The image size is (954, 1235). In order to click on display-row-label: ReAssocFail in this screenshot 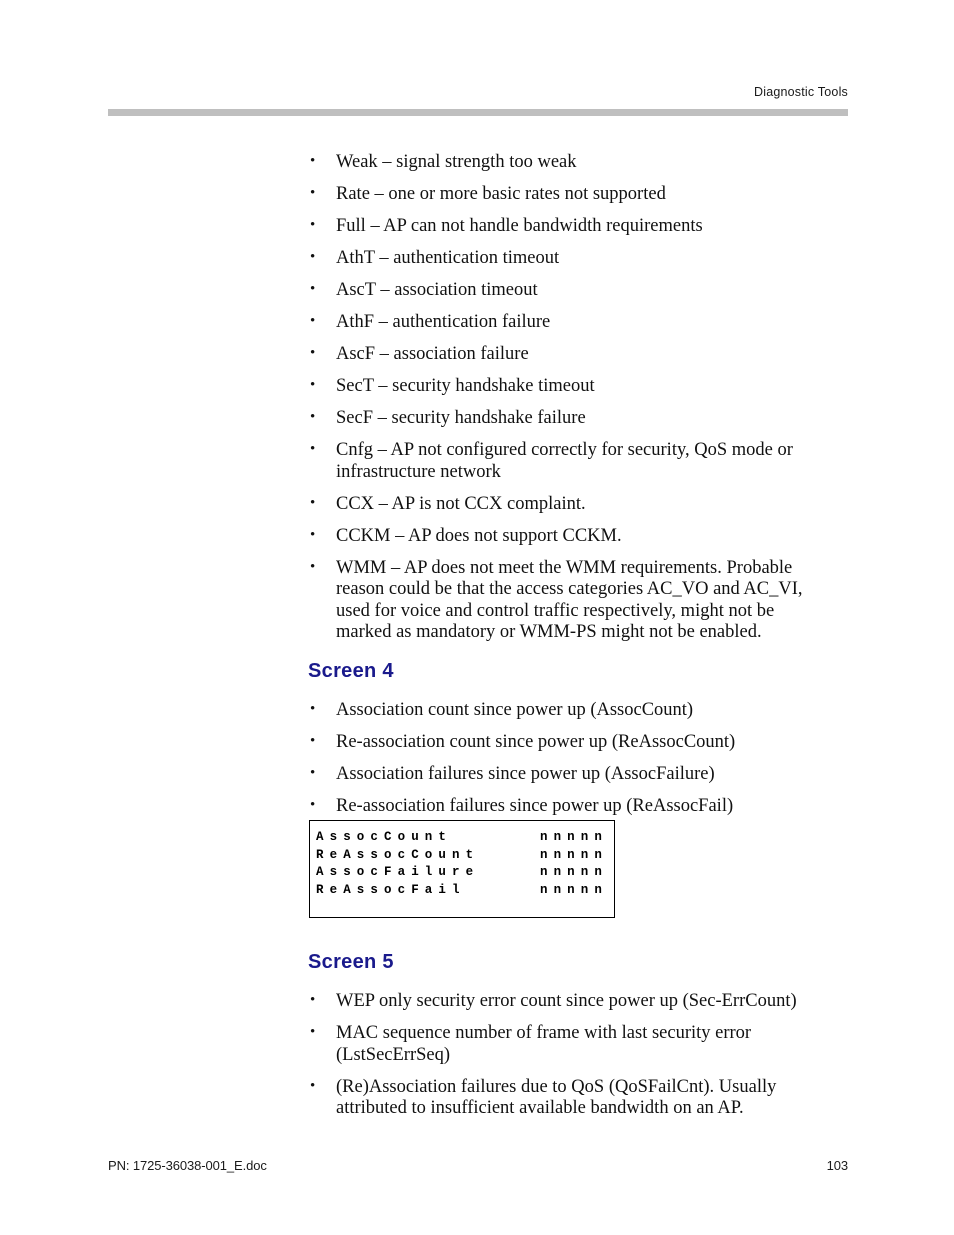, I will do `click(391, 889)`.